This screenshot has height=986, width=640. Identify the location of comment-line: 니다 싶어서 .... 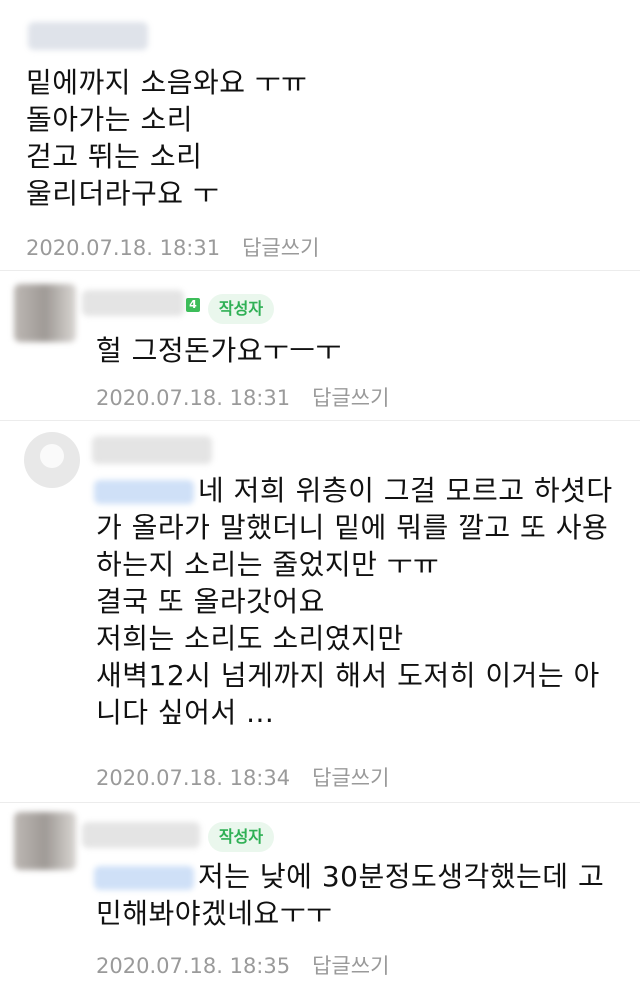
(185, 712).